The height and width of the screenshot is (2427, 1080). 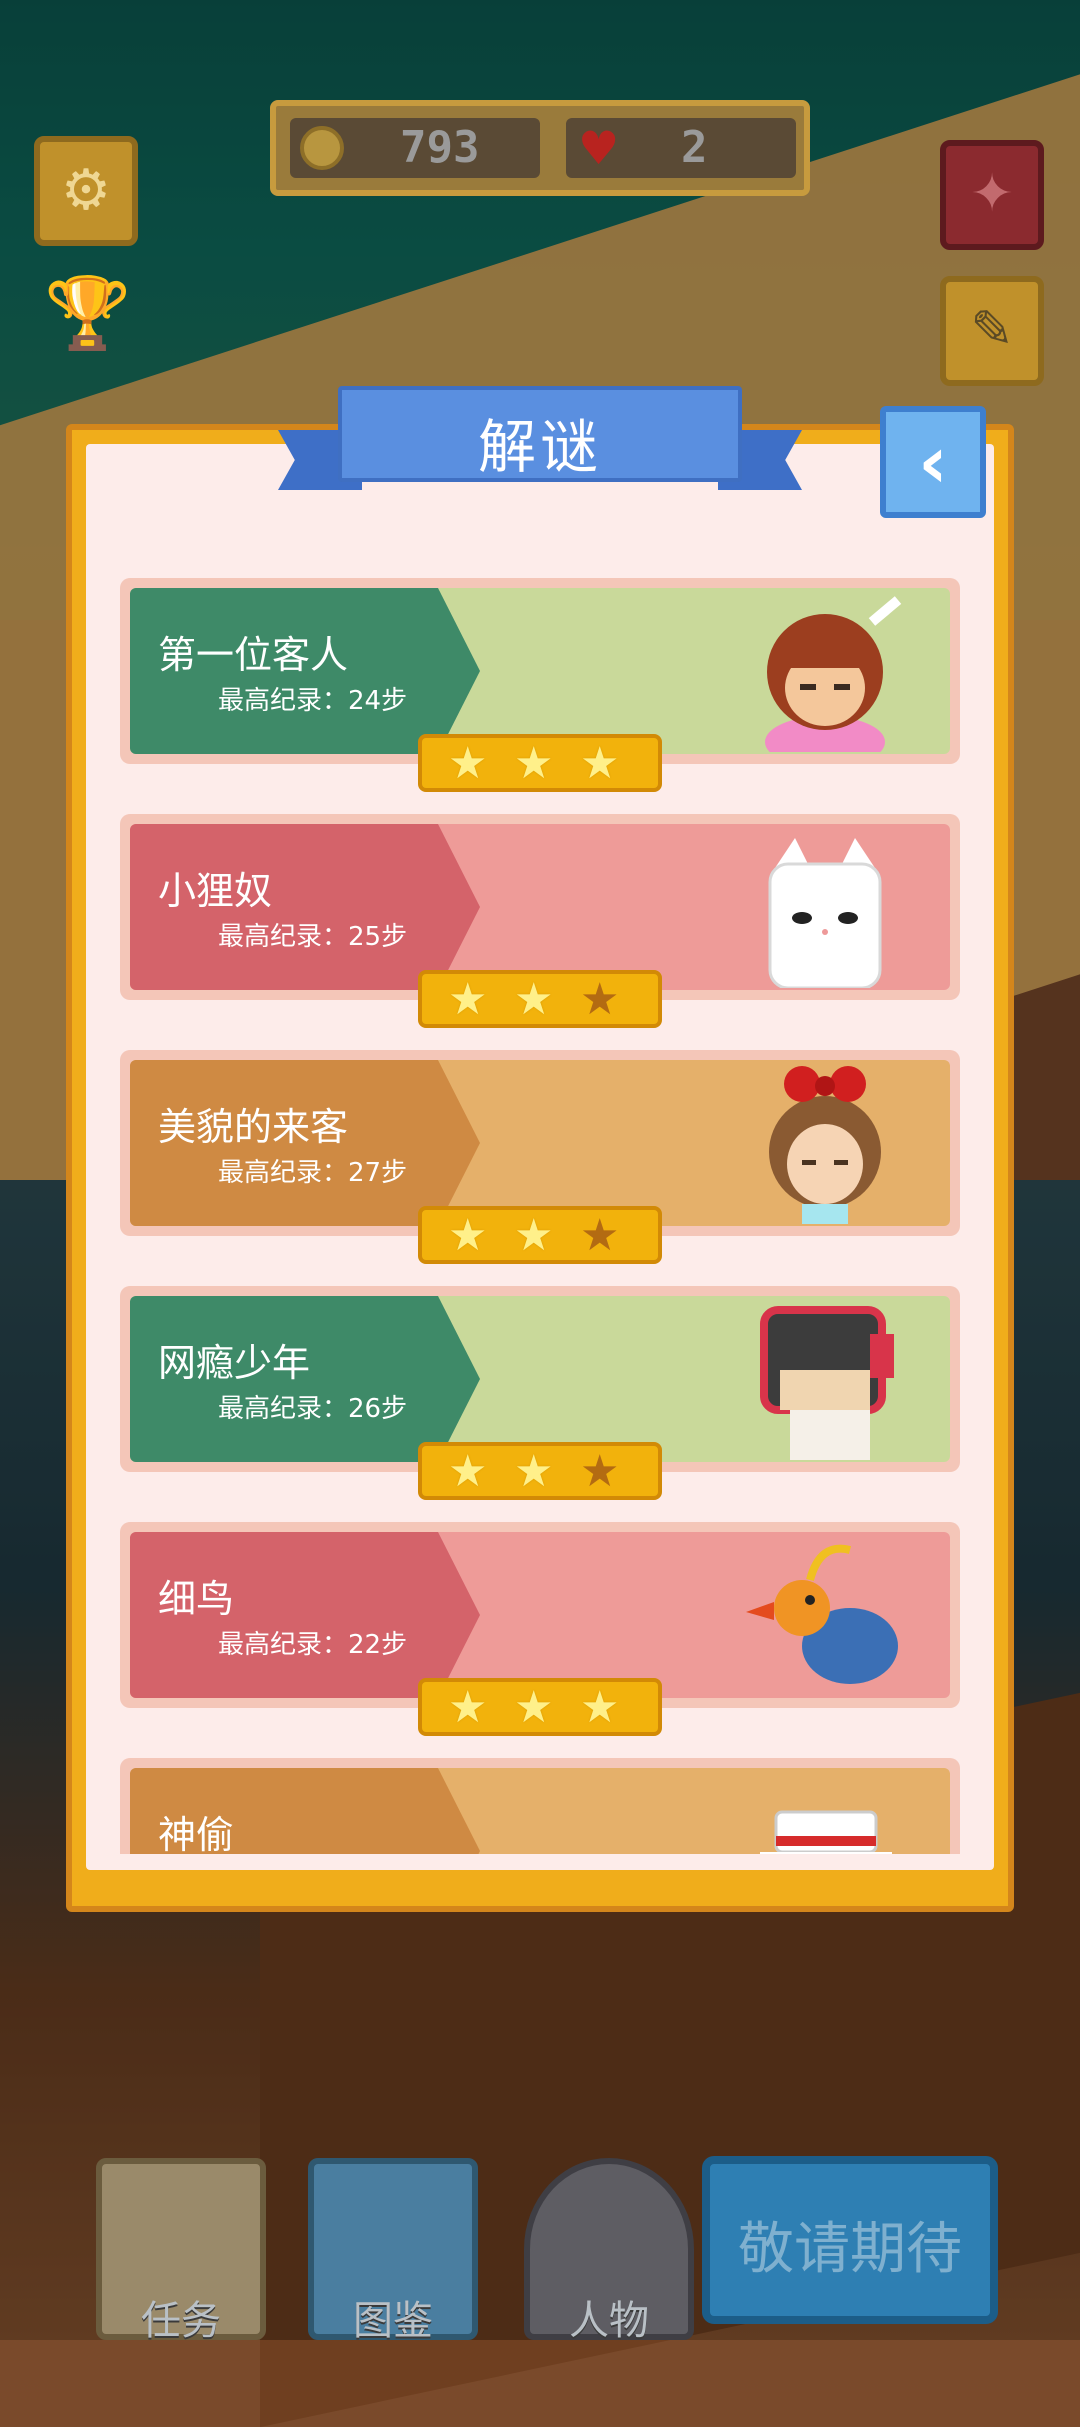 What do you see at coordinates (196, 1599) in the screenshot?
I see `level-name: 细鸟` at bounding box center [196, 1599].